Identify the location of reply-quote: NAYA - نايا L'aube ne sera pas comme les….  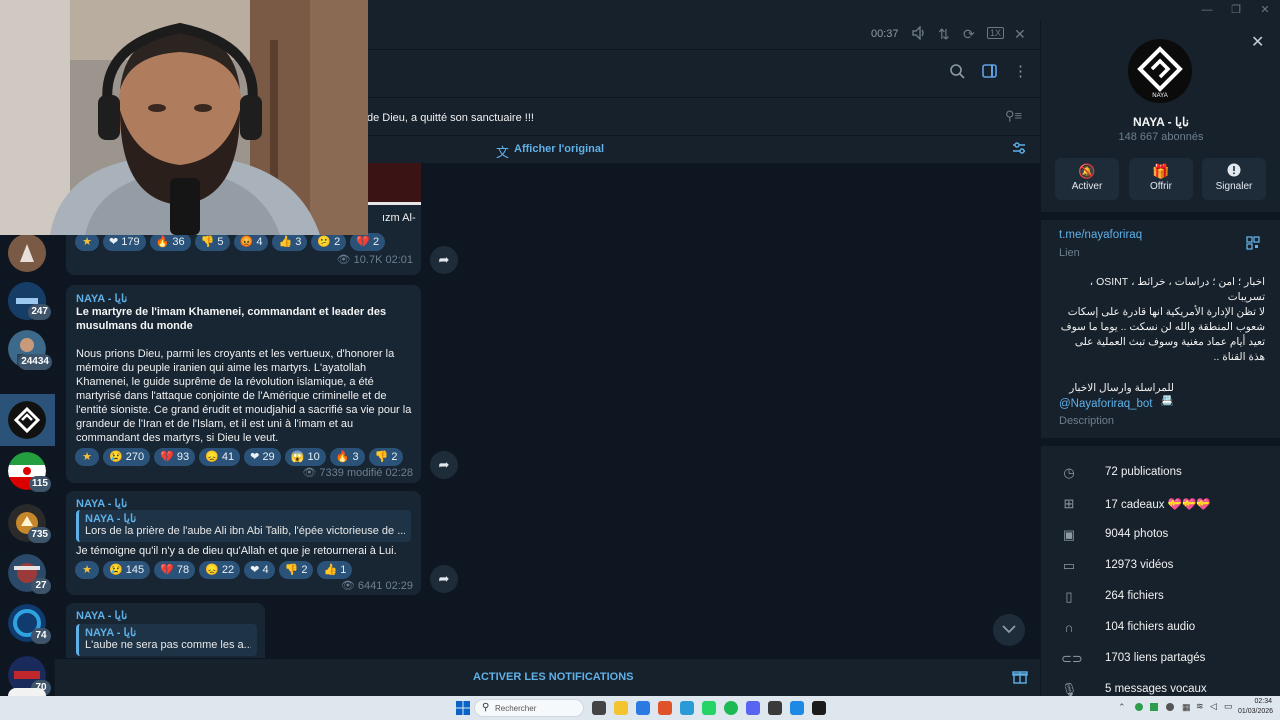
(166, 640).